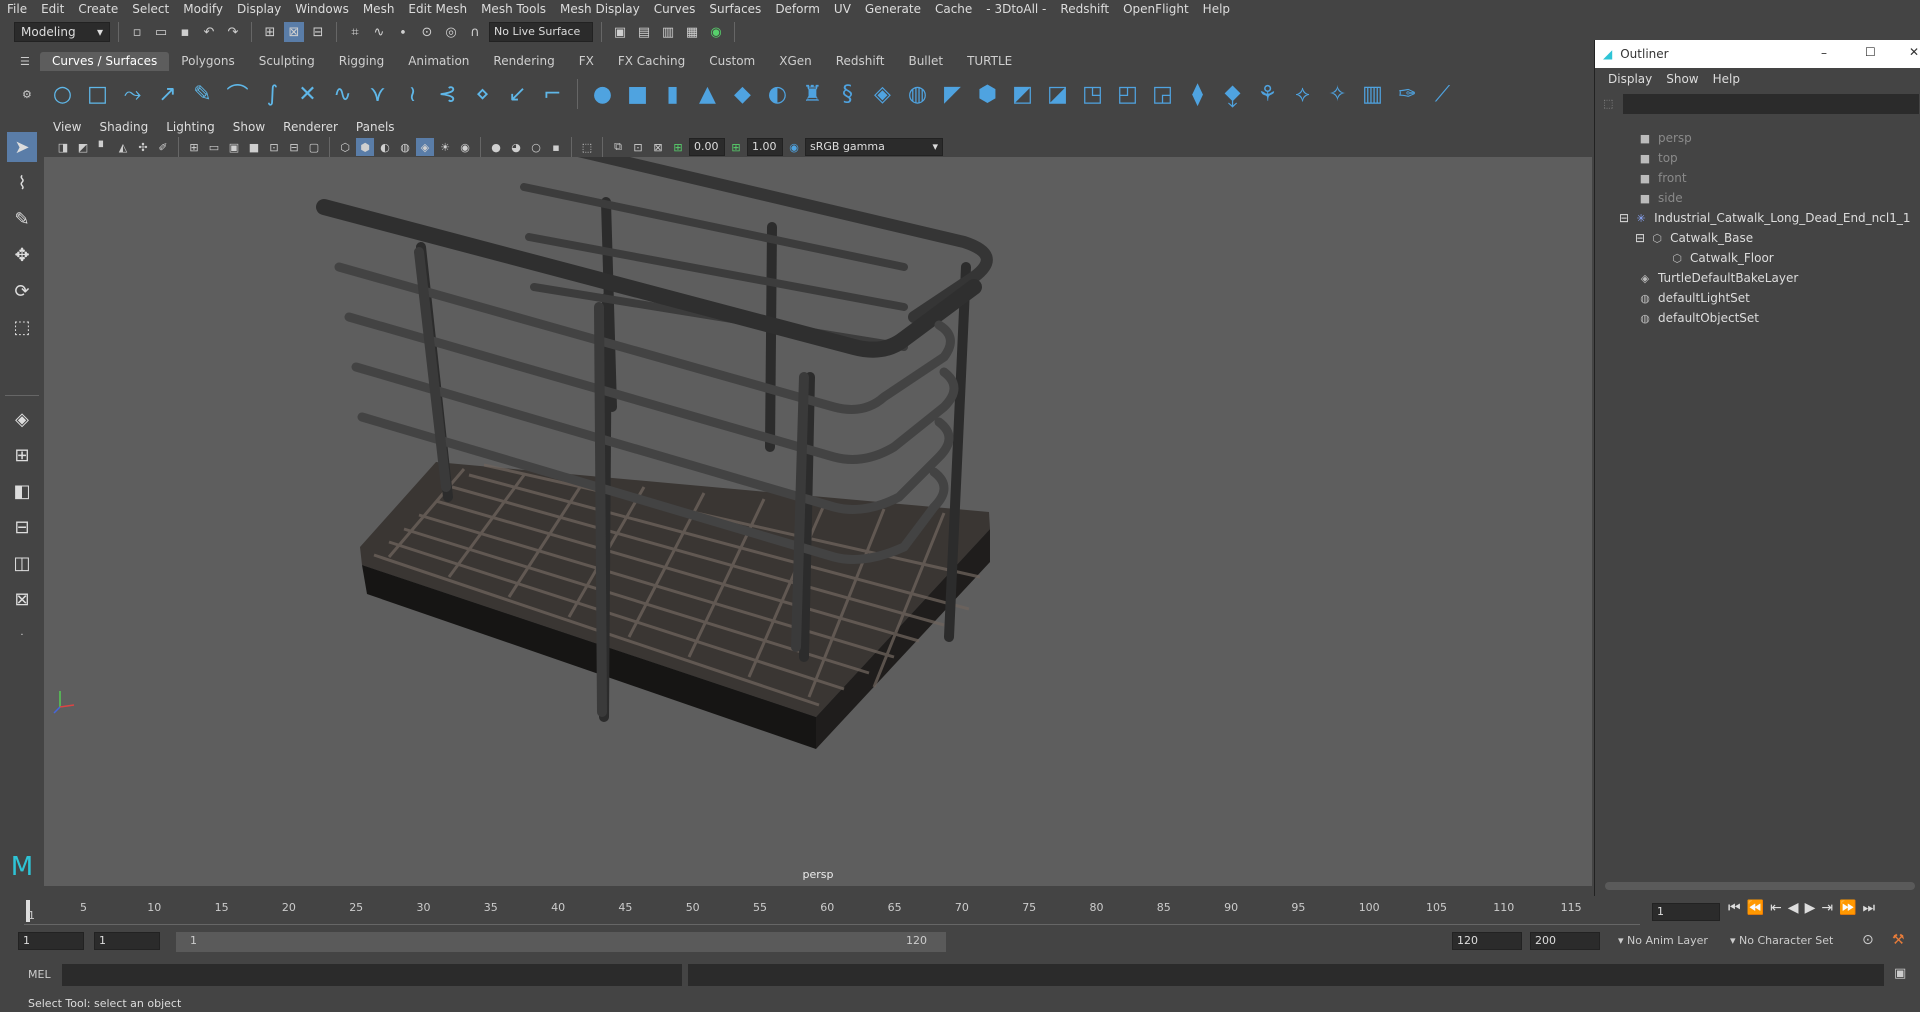 This screenshot has height=1012, width=1920. I want to click on attach-surfaces-icon: ⧪, so click(1232, 94).